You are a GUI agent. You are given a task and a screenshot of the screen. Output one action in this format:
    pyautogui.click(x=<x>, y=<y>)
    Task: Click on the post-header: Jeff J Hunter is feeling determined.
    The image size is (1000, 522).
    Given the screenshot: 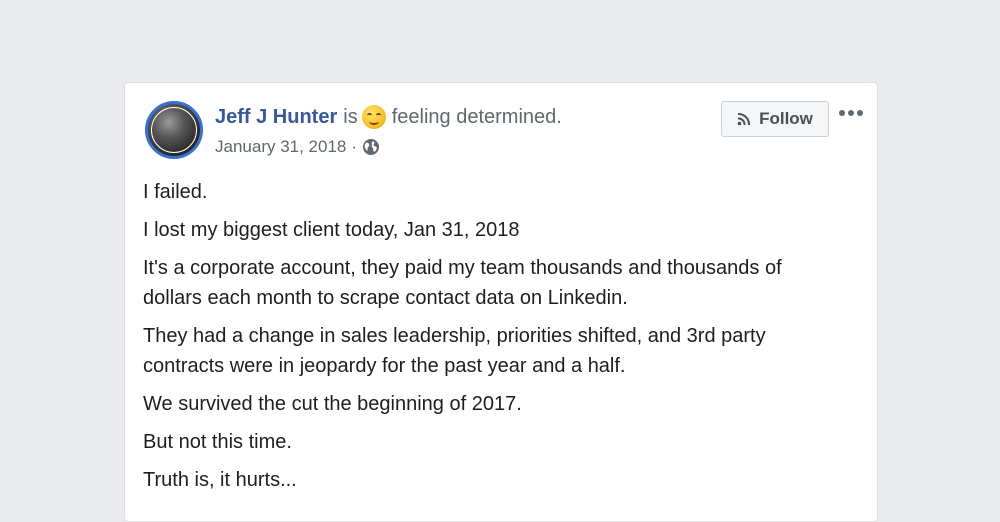 What is the action you would take?
    pyautogui.click(x=388, y=117)
    